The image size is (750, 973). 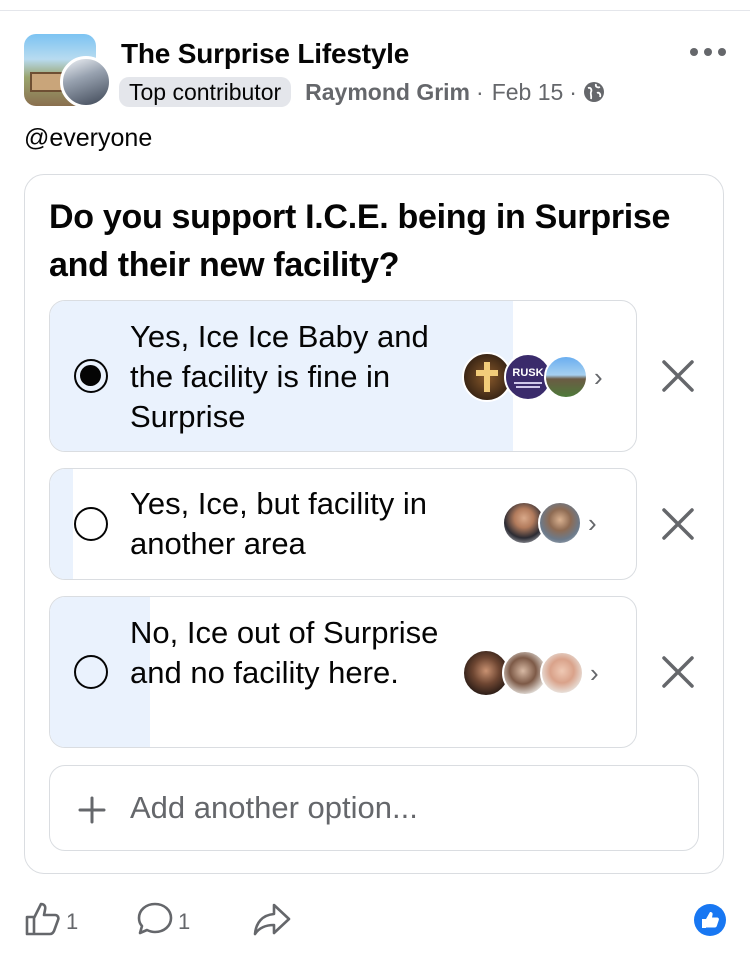 I want to click on group-name: The Surprise Lifestyle, so click(x=265, y=54).